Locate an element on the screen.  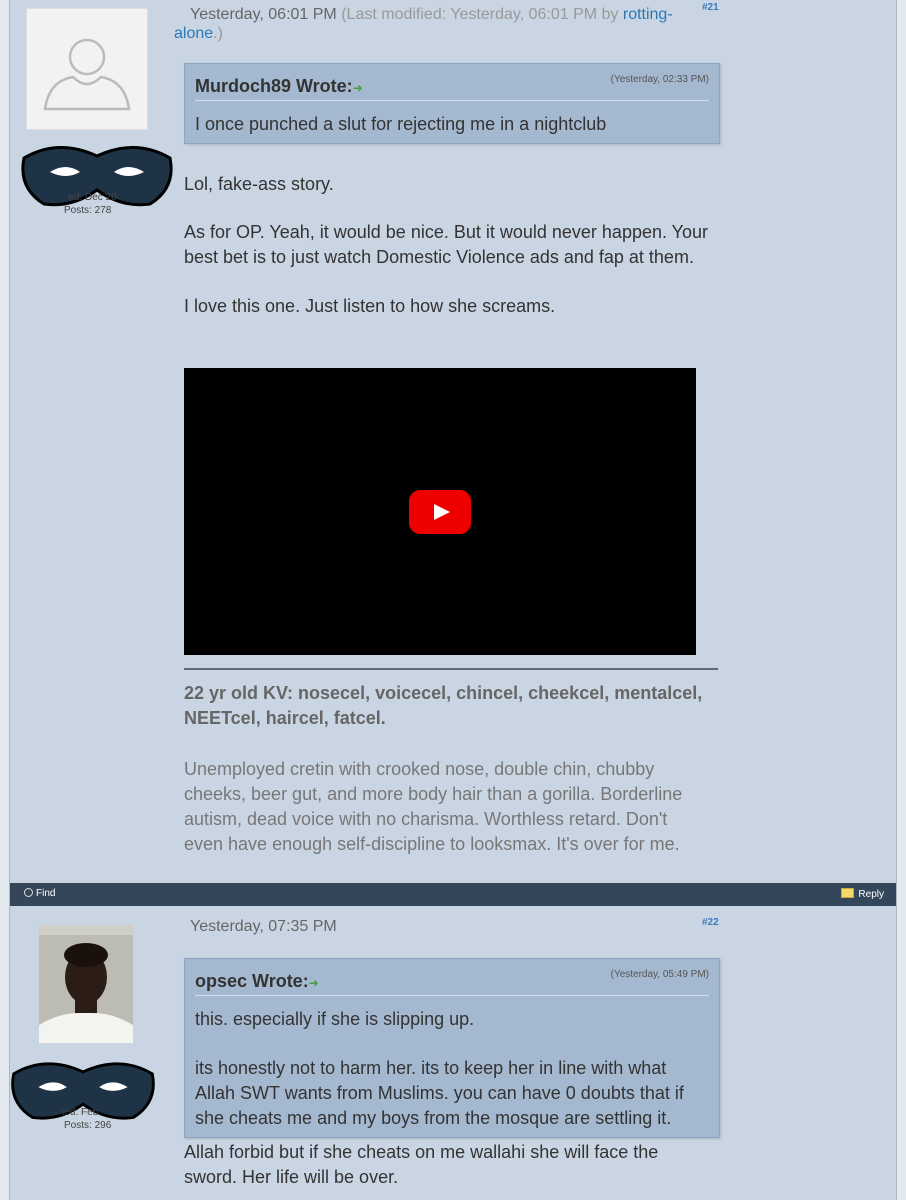
user-posts-count: Posts: 296 is located at coordinates (88, 1125).